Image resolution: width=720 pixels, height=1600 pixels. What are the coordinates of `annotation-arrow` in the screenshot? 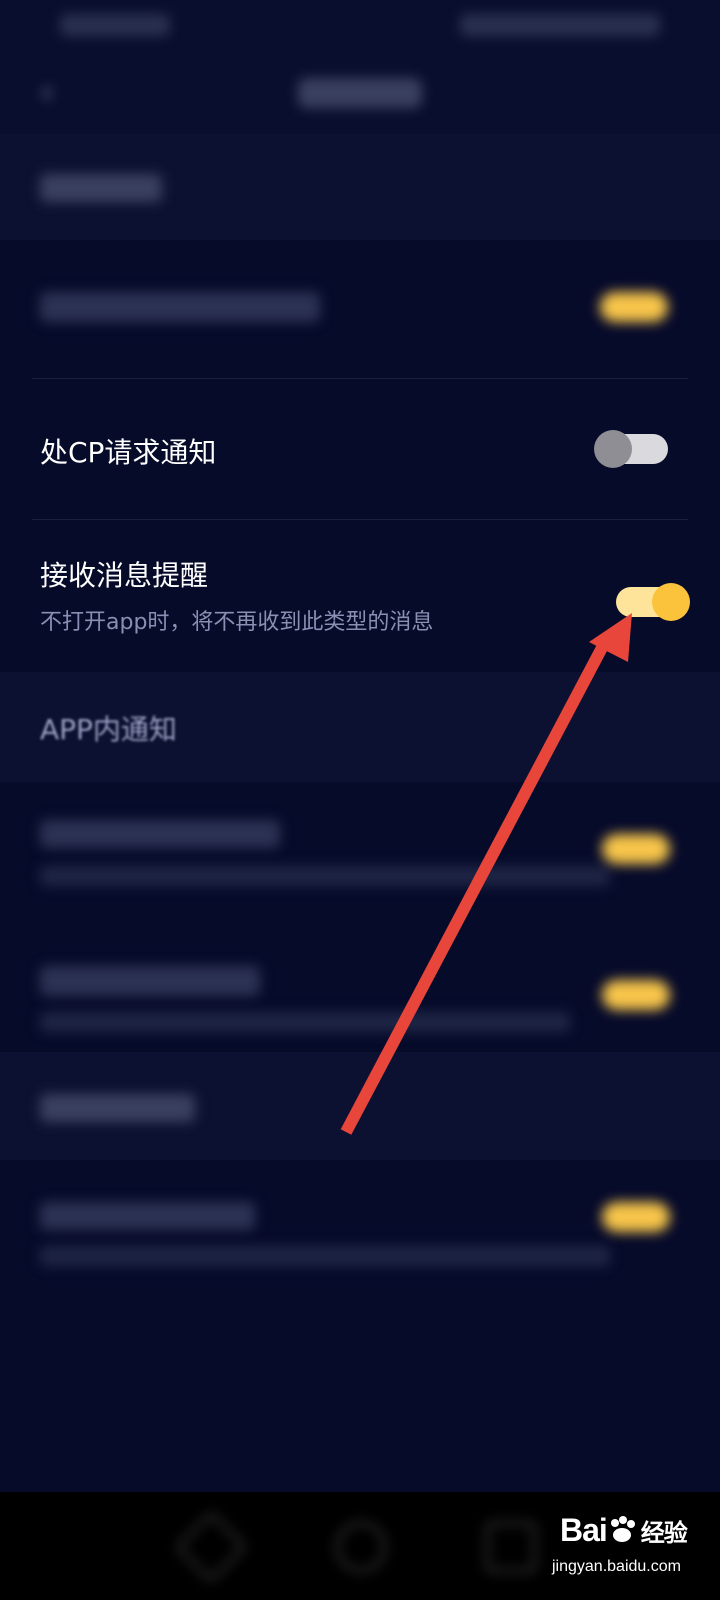 It's located at (486, 874).